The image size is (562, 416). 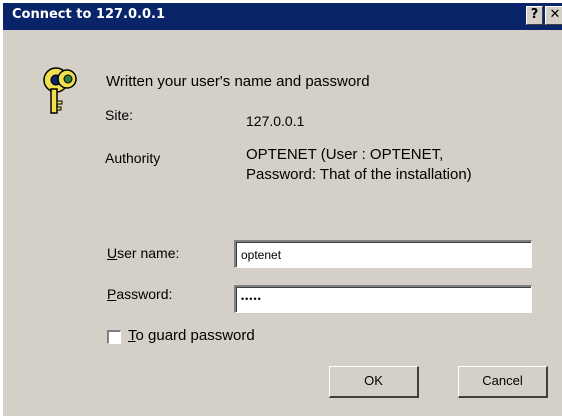 I want to click on instruction-message: Written your user's name and password, so click(x=238, y=81).